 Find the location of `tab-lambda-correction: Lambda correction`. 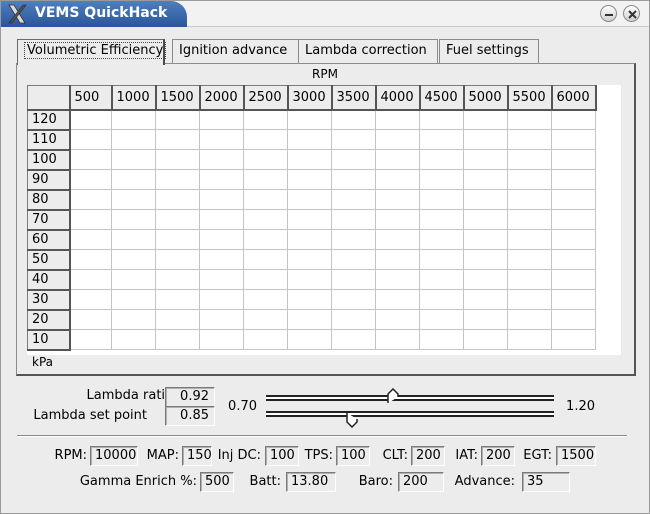

tab-lambda-correction: Lambda correction is located at coordinates (368, 51).